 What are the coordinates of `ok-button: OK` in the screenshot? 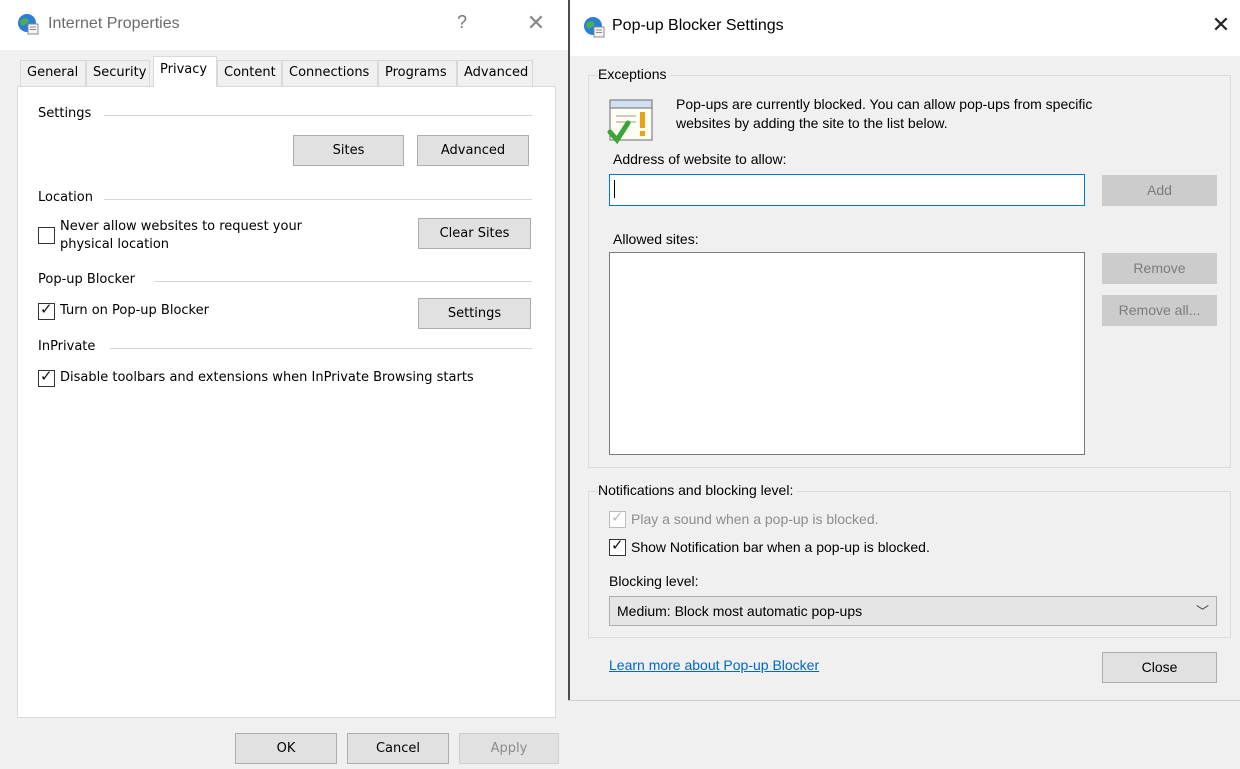 It's located at (286, 748).